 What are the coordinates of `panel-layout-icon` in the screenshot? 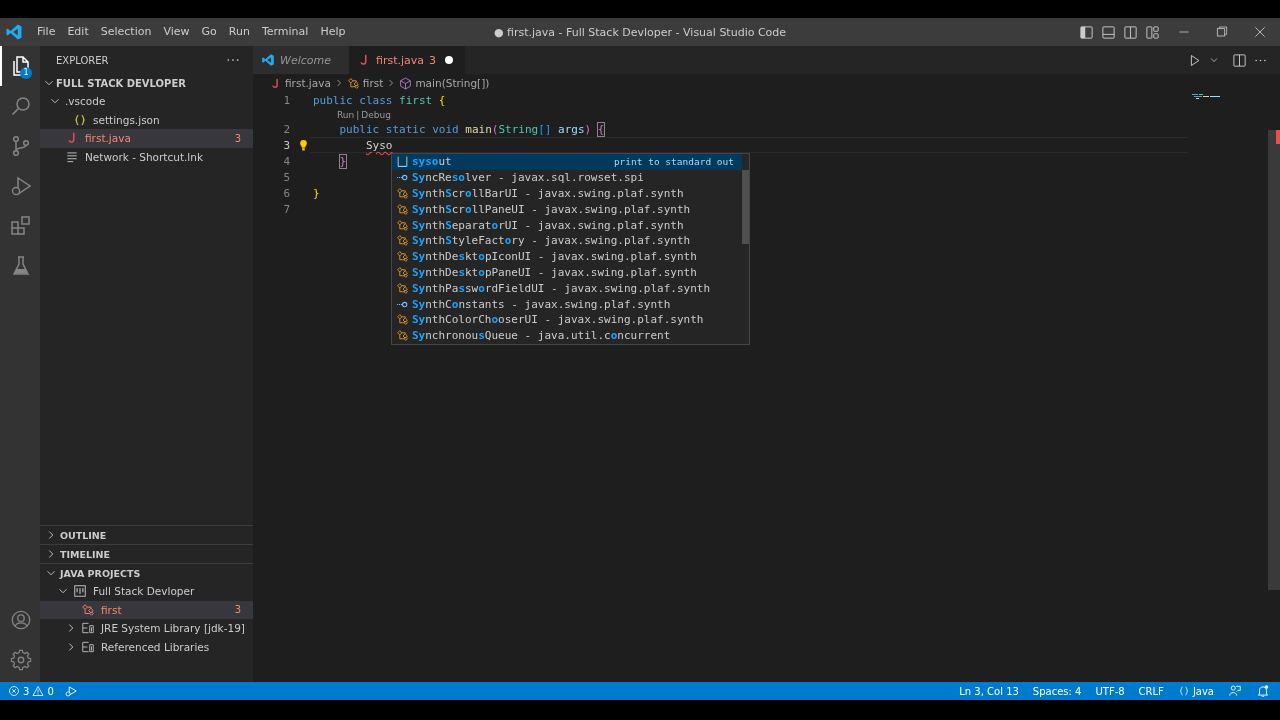 It's located at (1108, 32).